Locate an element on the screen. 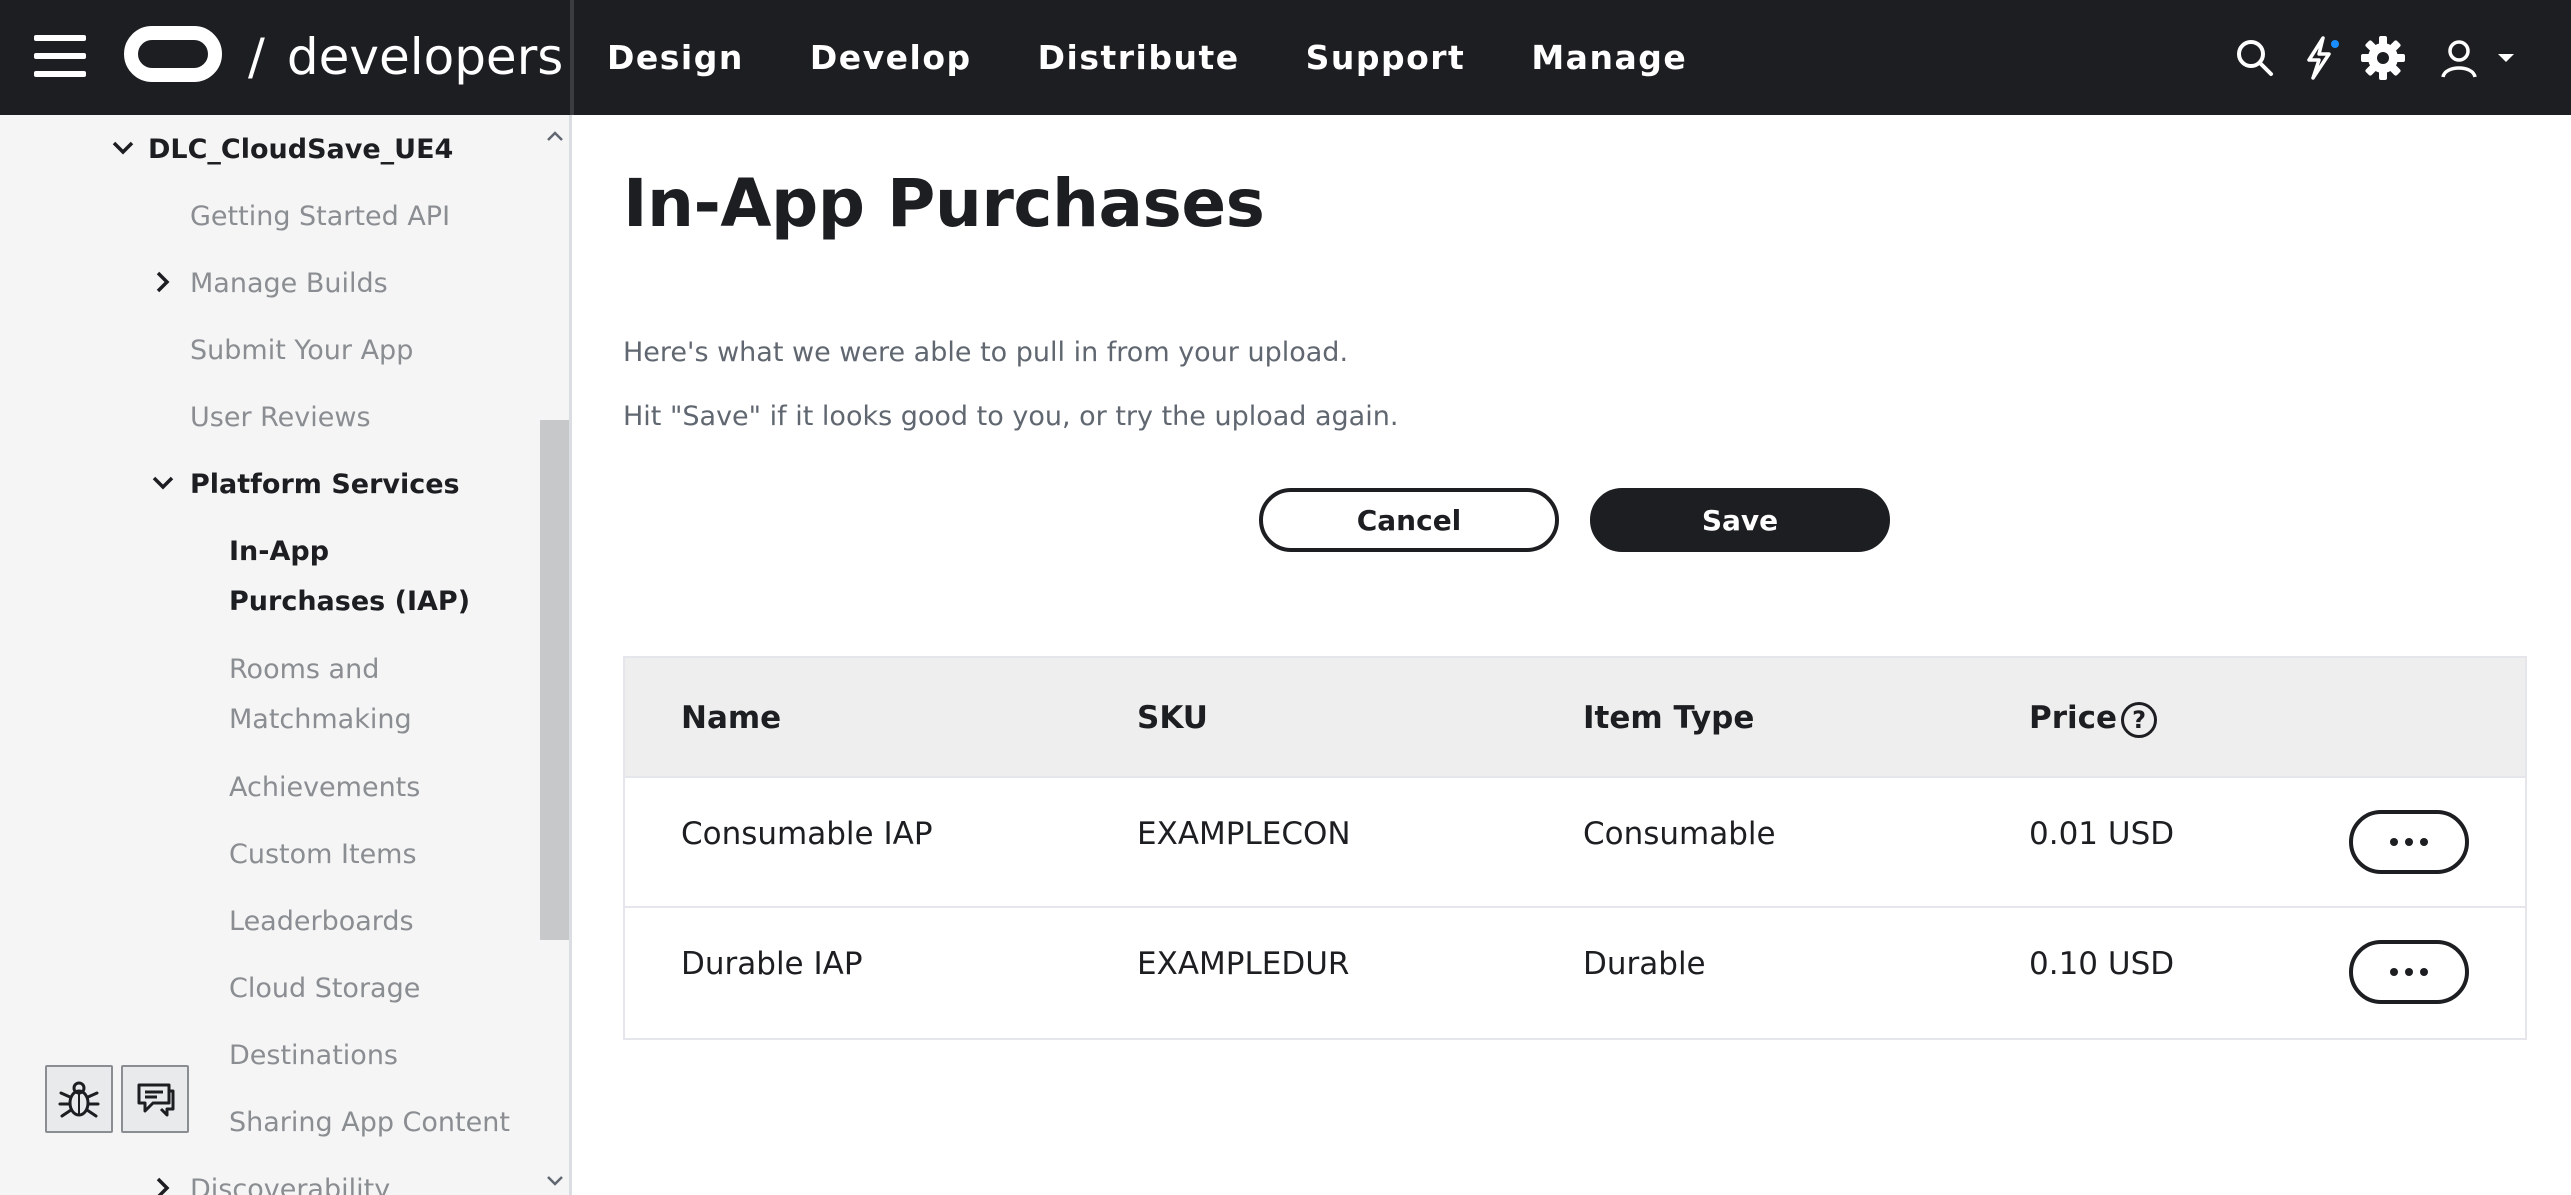 The image size is (2571, 1195). scroll-up-icon is located at coordinates (555, 137).